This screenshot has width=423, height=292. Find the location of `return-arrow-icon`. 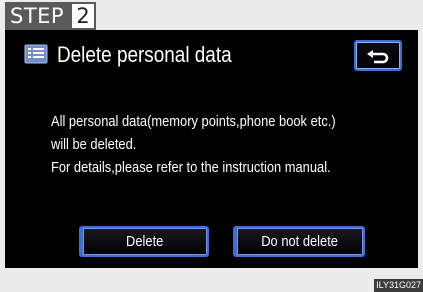

return-arrow-icon is located at coordinates (378, 56).